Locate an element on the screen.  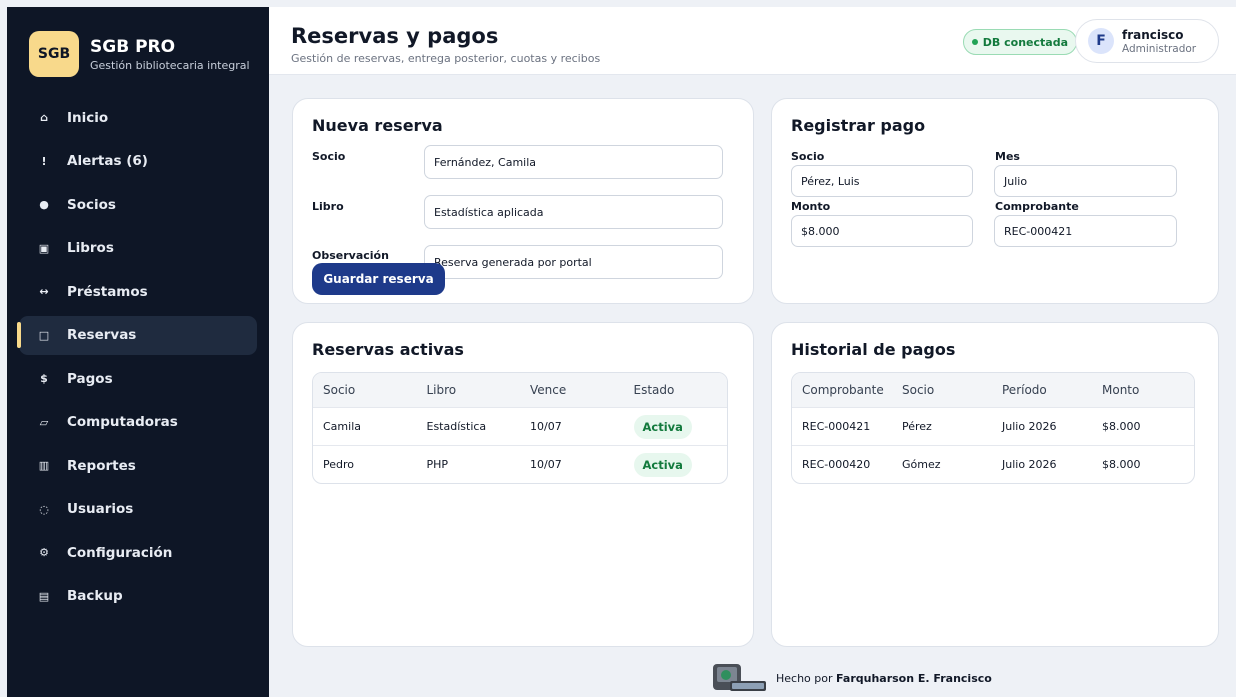
sidebar-item-usuarios: ◌ Usuarios is located at coordinates (138, 509).